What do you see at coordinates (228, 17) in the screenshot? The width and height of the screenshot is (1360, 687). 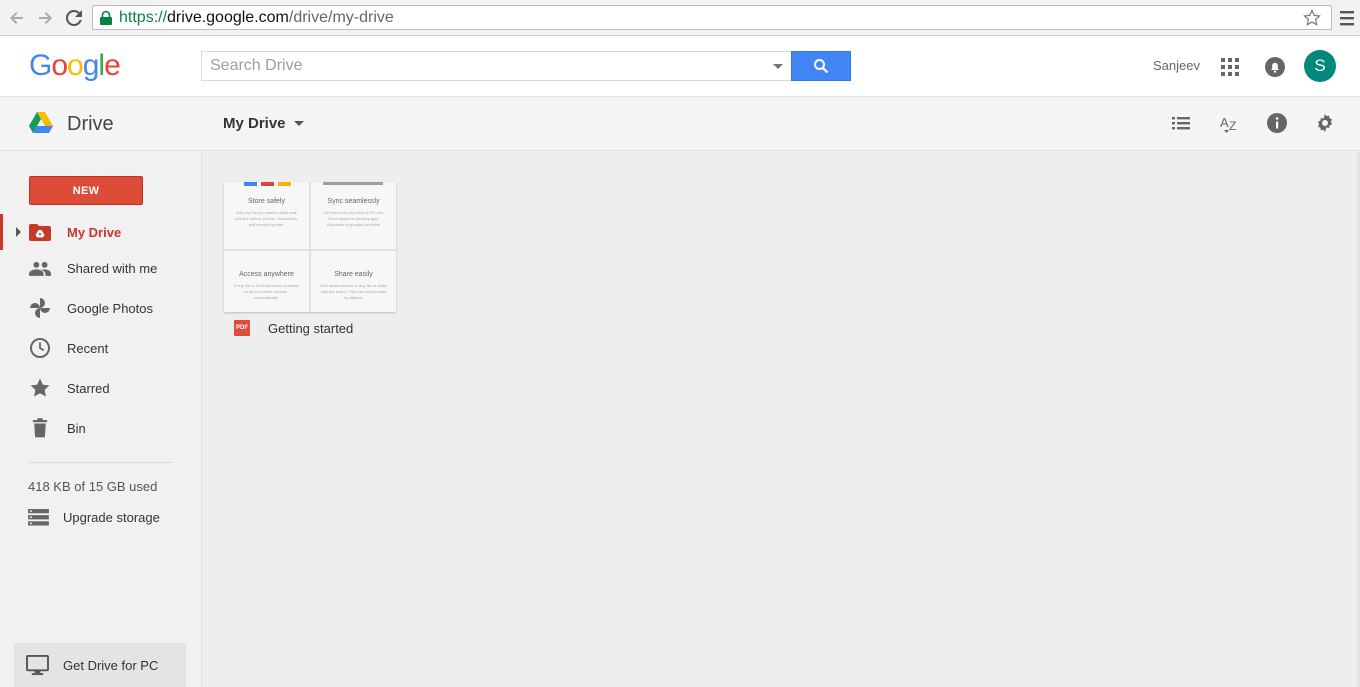 I see `url-host: drive.google.com` at bounding box center [228, 17].